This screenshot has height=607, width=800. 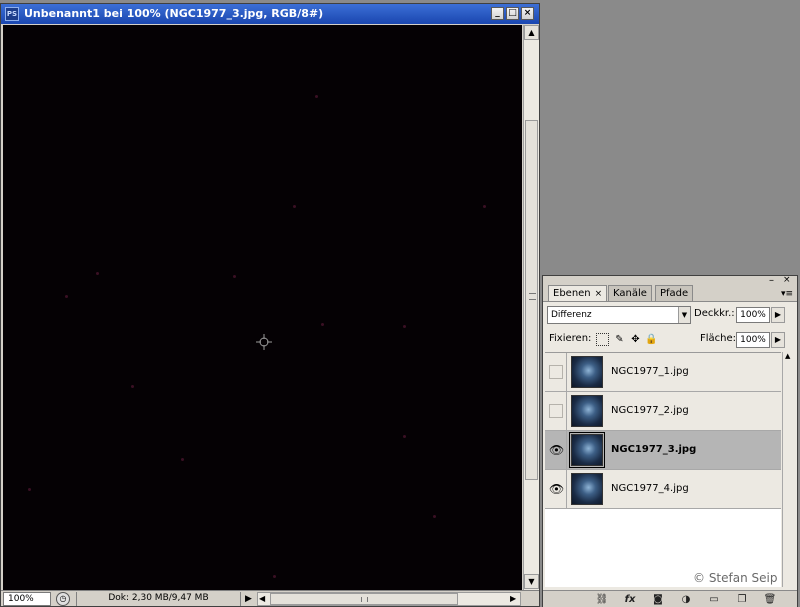 I want to click on tab-label: Kanäle, so click(x=630, y=293).